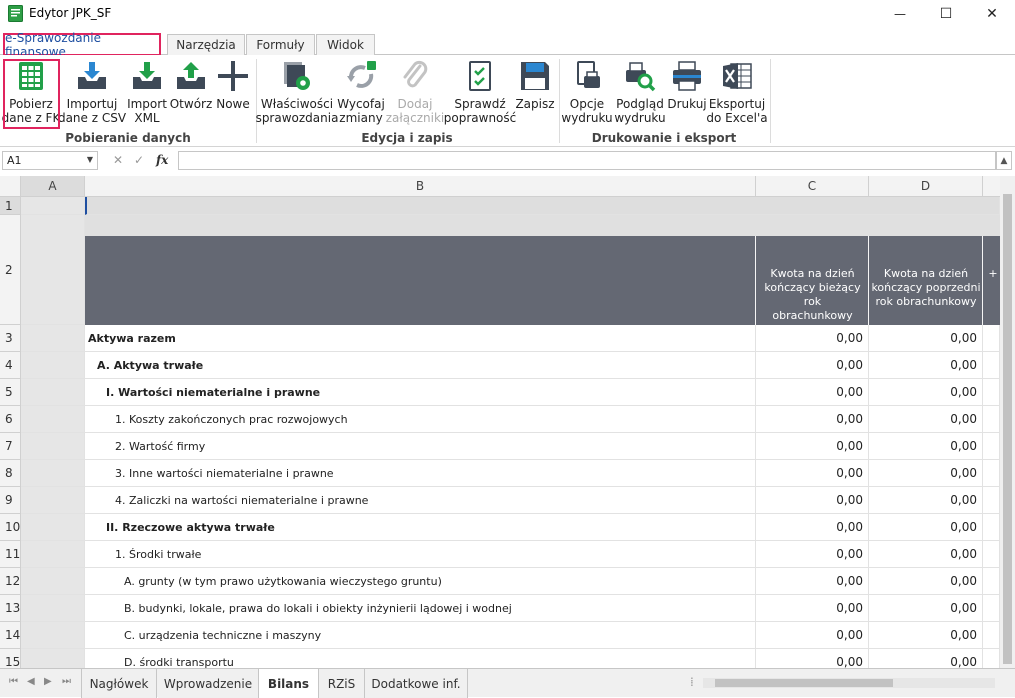  What do you see at coordinates (415, 91) in the screenshot?
I see `dodaj-zalaczniki-button: Dodaj załączniki` at bounding box center [415, 91].